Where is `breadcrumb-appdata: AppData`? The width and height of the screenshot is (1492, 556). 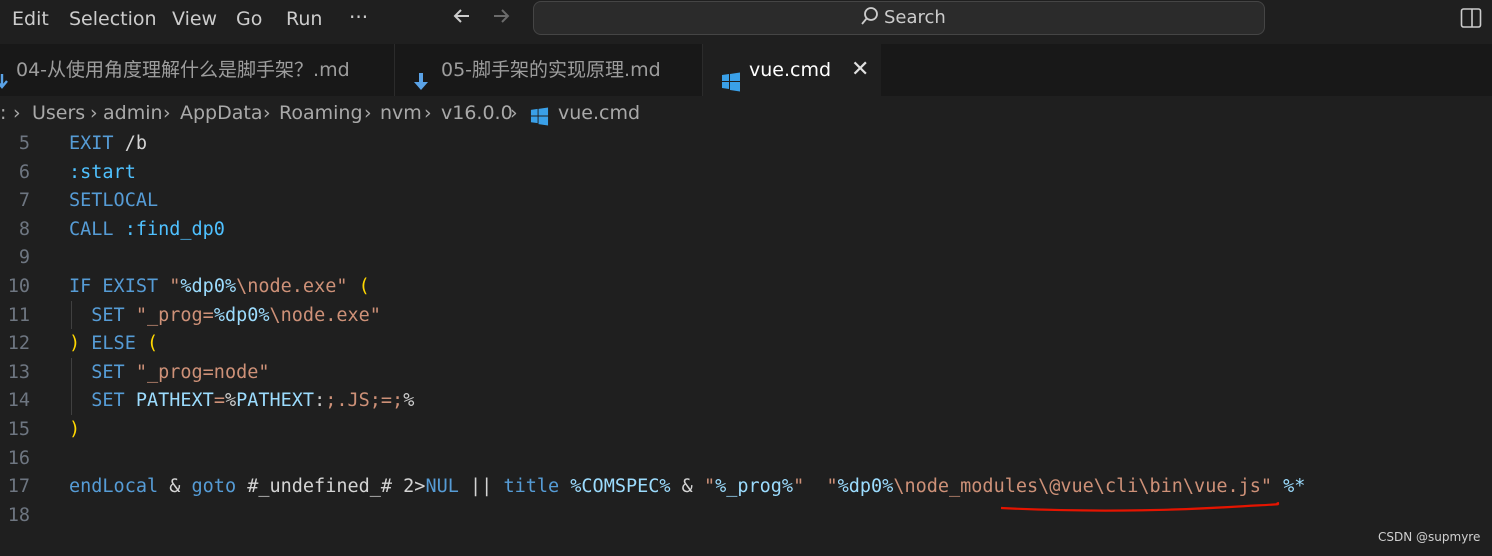 breadcrumb-appdata: AppData is located at coordinates (221, 113).